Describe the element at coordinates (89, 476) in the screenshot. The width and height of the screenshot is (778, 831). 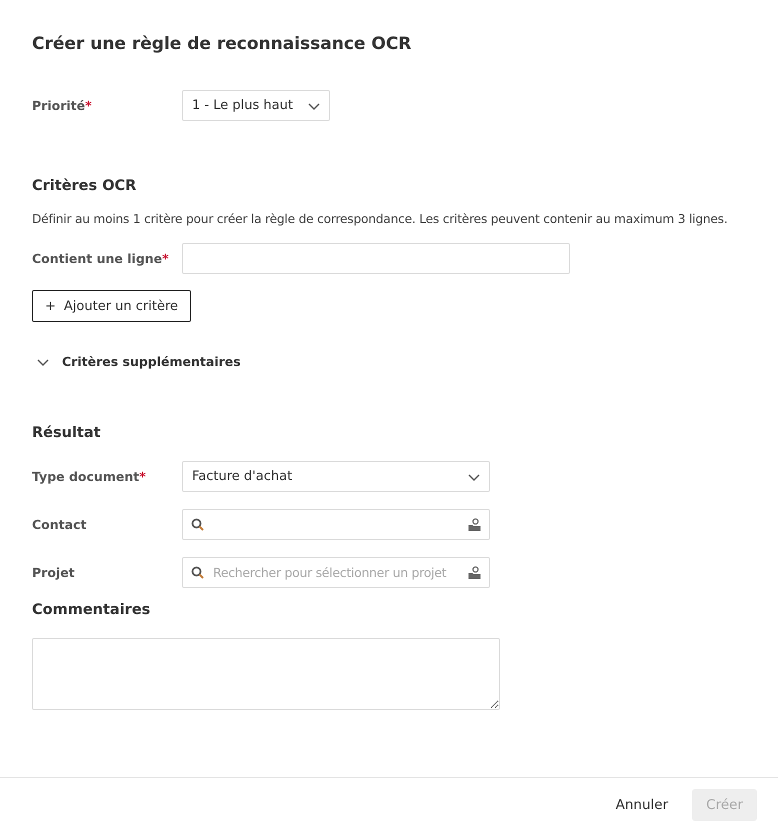
I see `field-label: Type document*` at that location.